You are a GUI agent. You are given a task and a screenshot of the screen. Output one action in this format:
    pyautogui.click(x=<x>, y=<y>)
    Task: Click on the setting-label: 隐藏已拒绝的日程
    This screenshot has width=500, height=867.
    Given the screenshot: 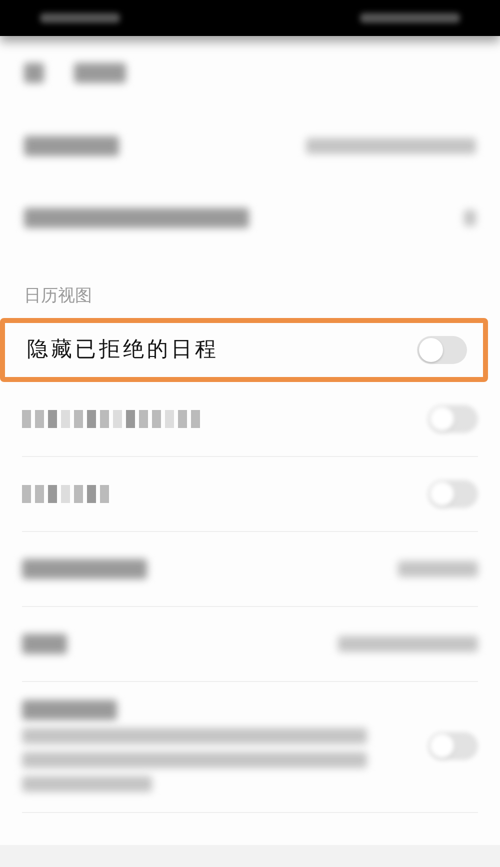 What is the action you would take?
    pyautogui.click(x=123, y=349)
    